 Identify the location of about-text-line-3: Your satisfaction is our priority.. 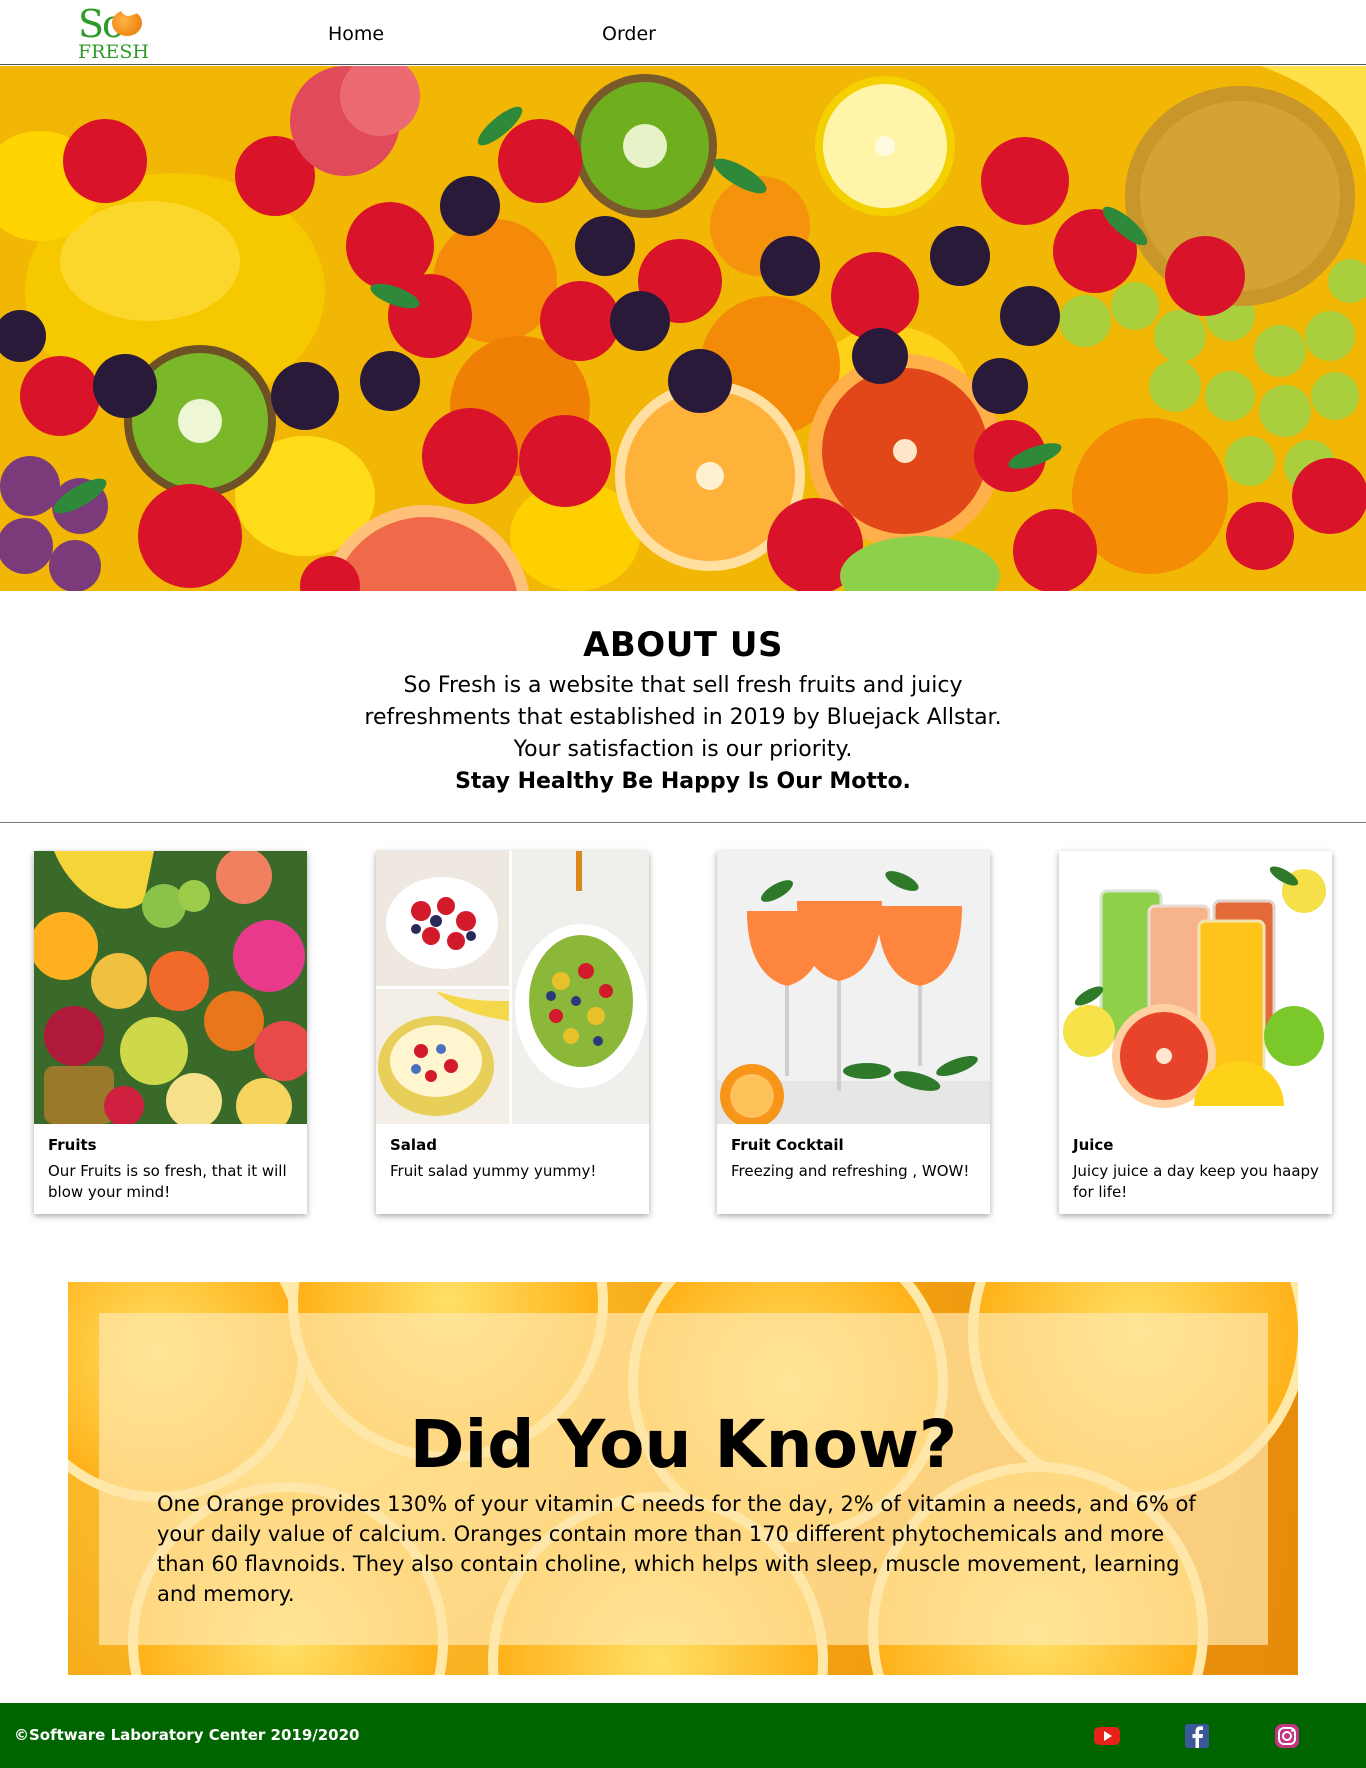
(683, 749).